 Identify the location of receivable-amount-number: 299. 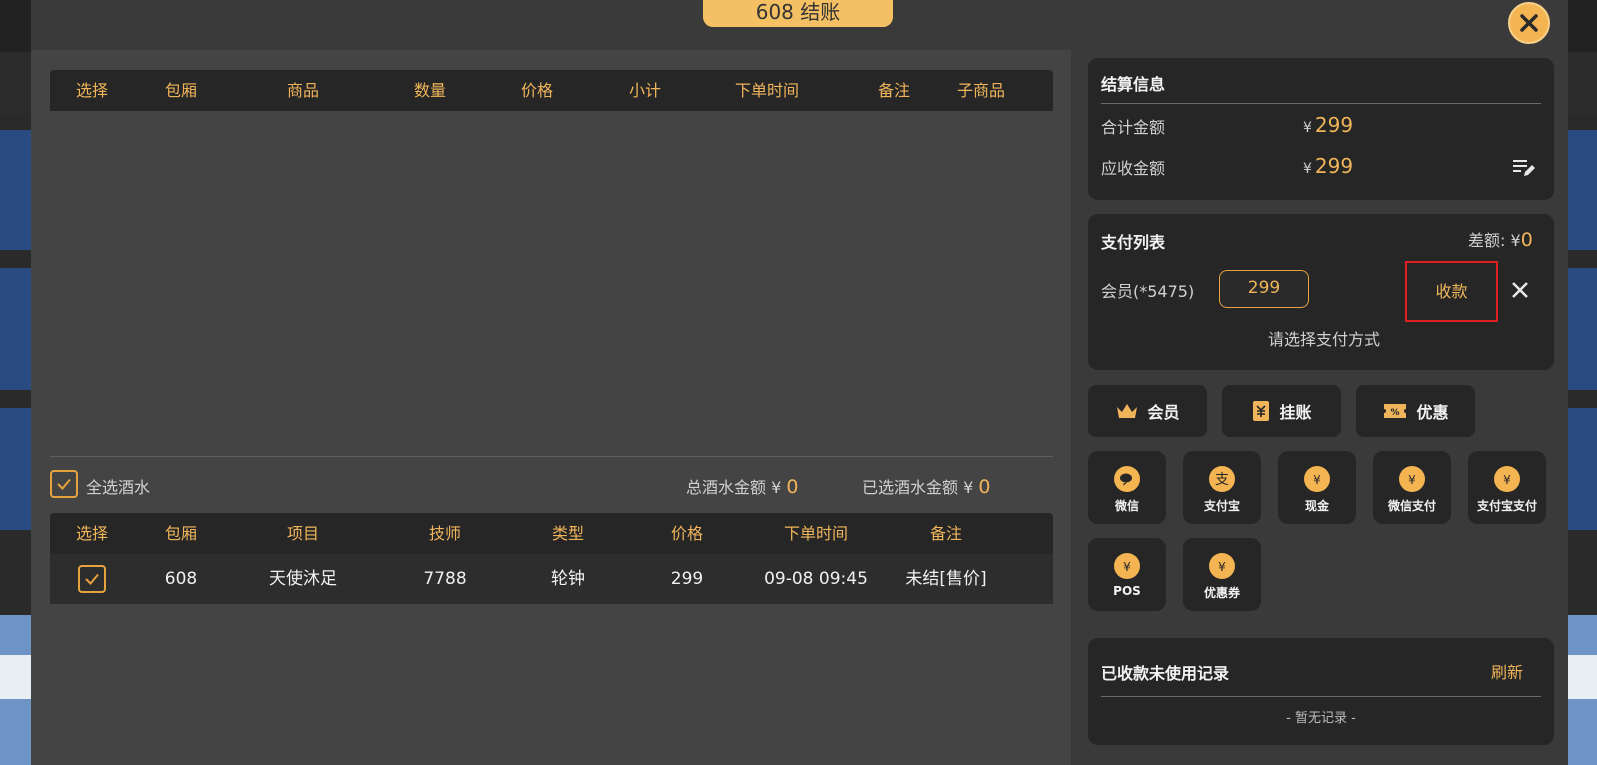
(1334, 166).